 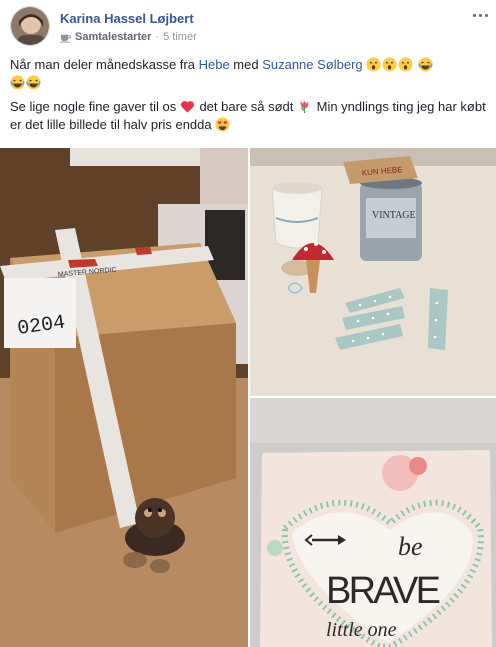 What do you see at coordinates (222, 124) in the screenshot?
I see `heart-eyes-icon` at bounding box center [222, 124].